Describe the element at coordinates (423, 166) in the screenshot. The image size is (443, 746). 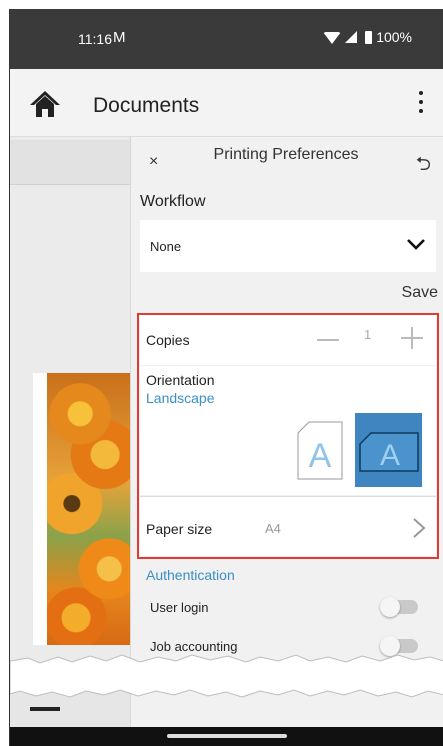
I see `undo-icon: ⮌` at that location.